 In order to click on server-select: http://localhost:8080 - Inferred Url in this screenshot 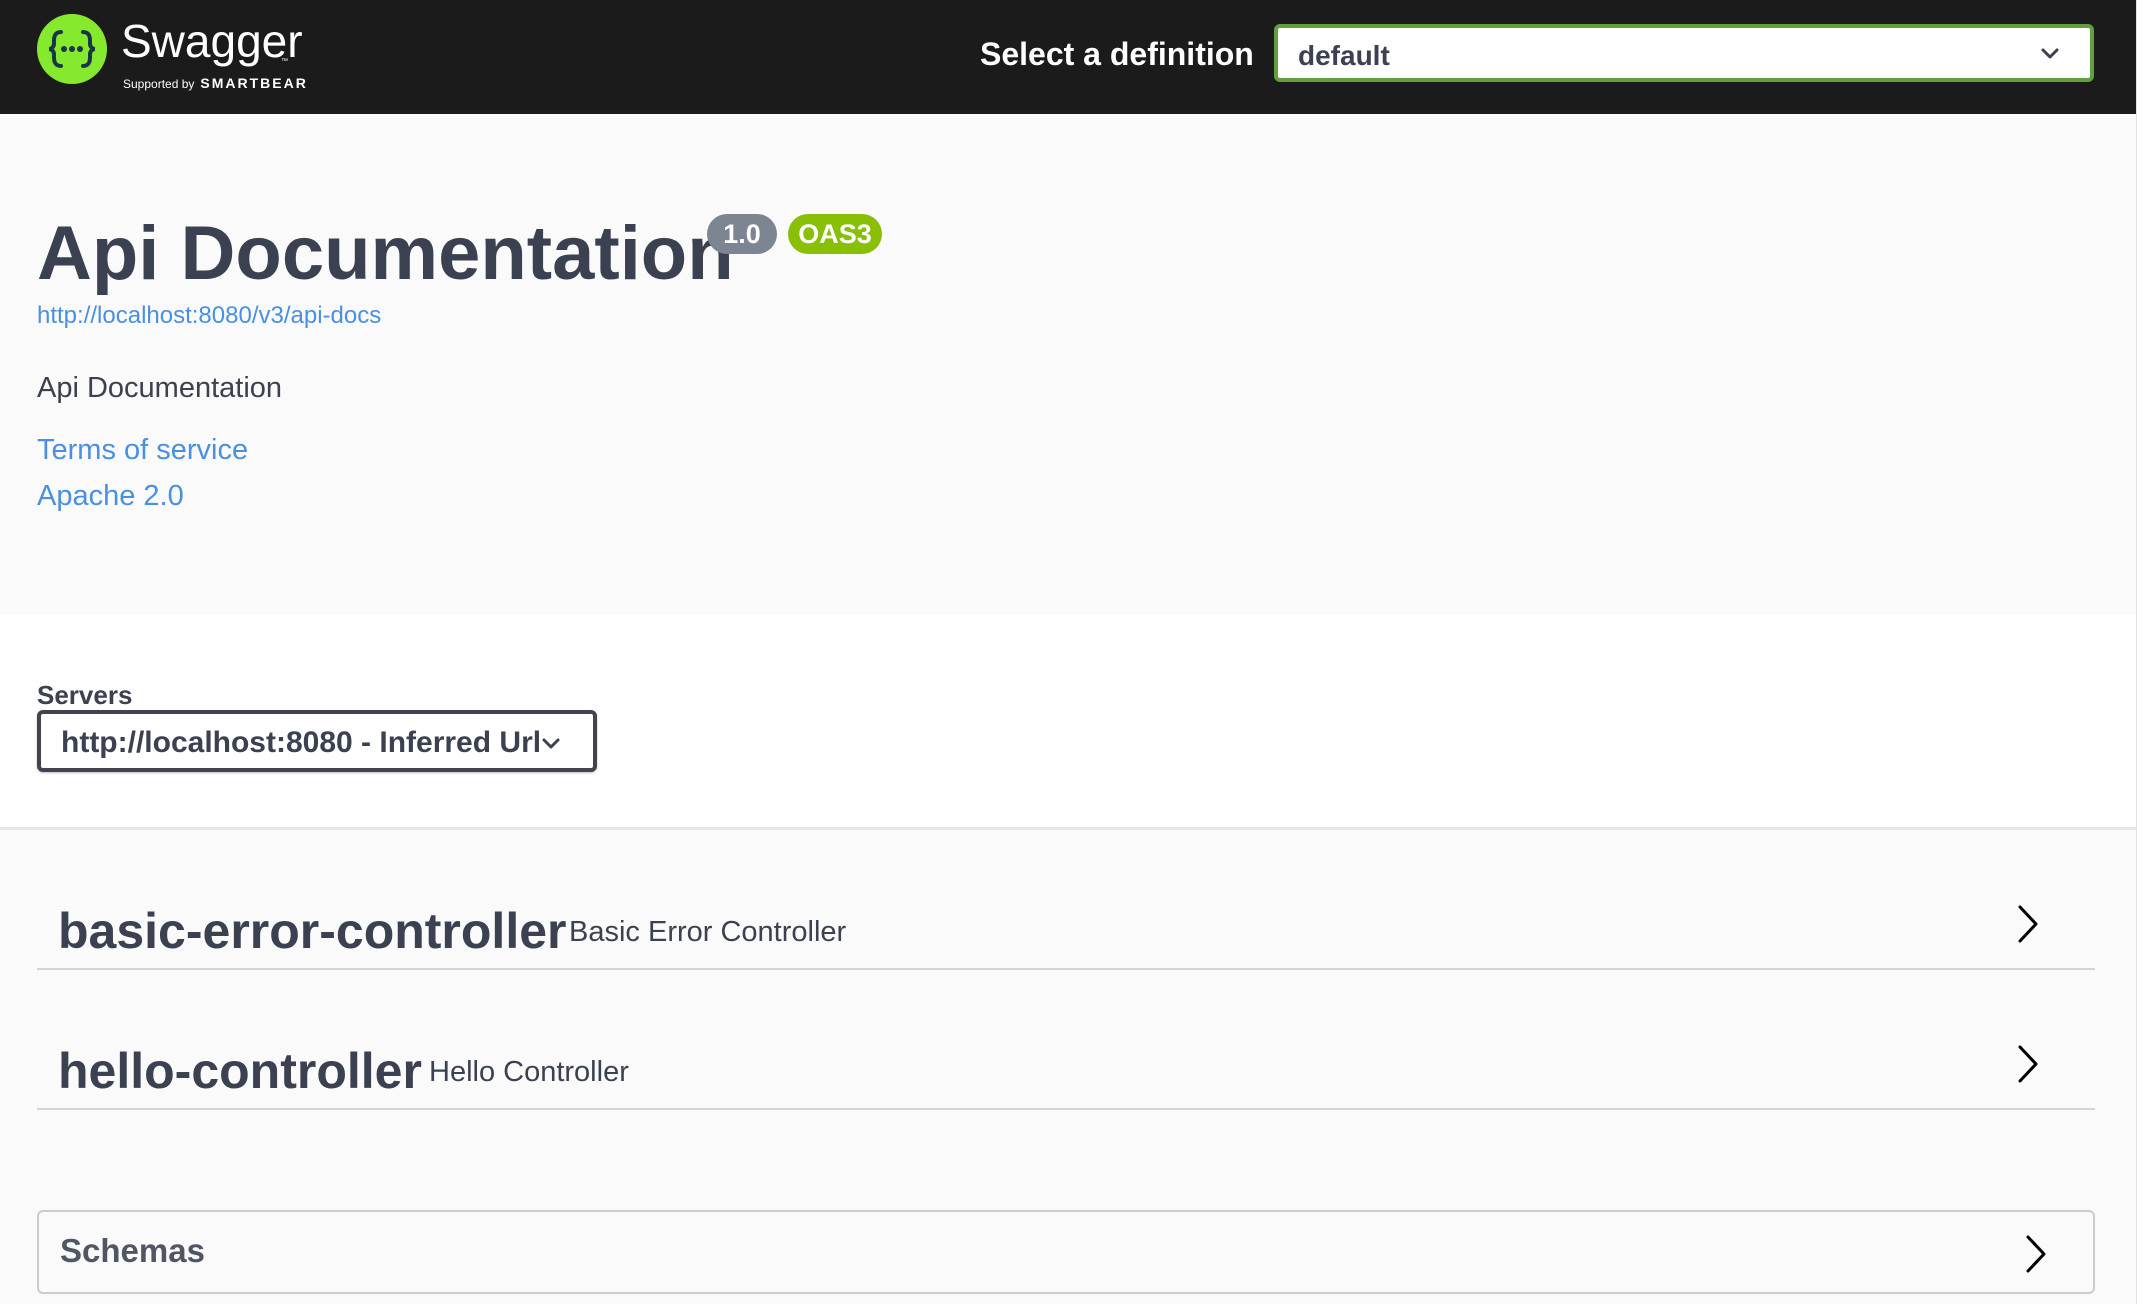, I will do `click(317, 741)`.